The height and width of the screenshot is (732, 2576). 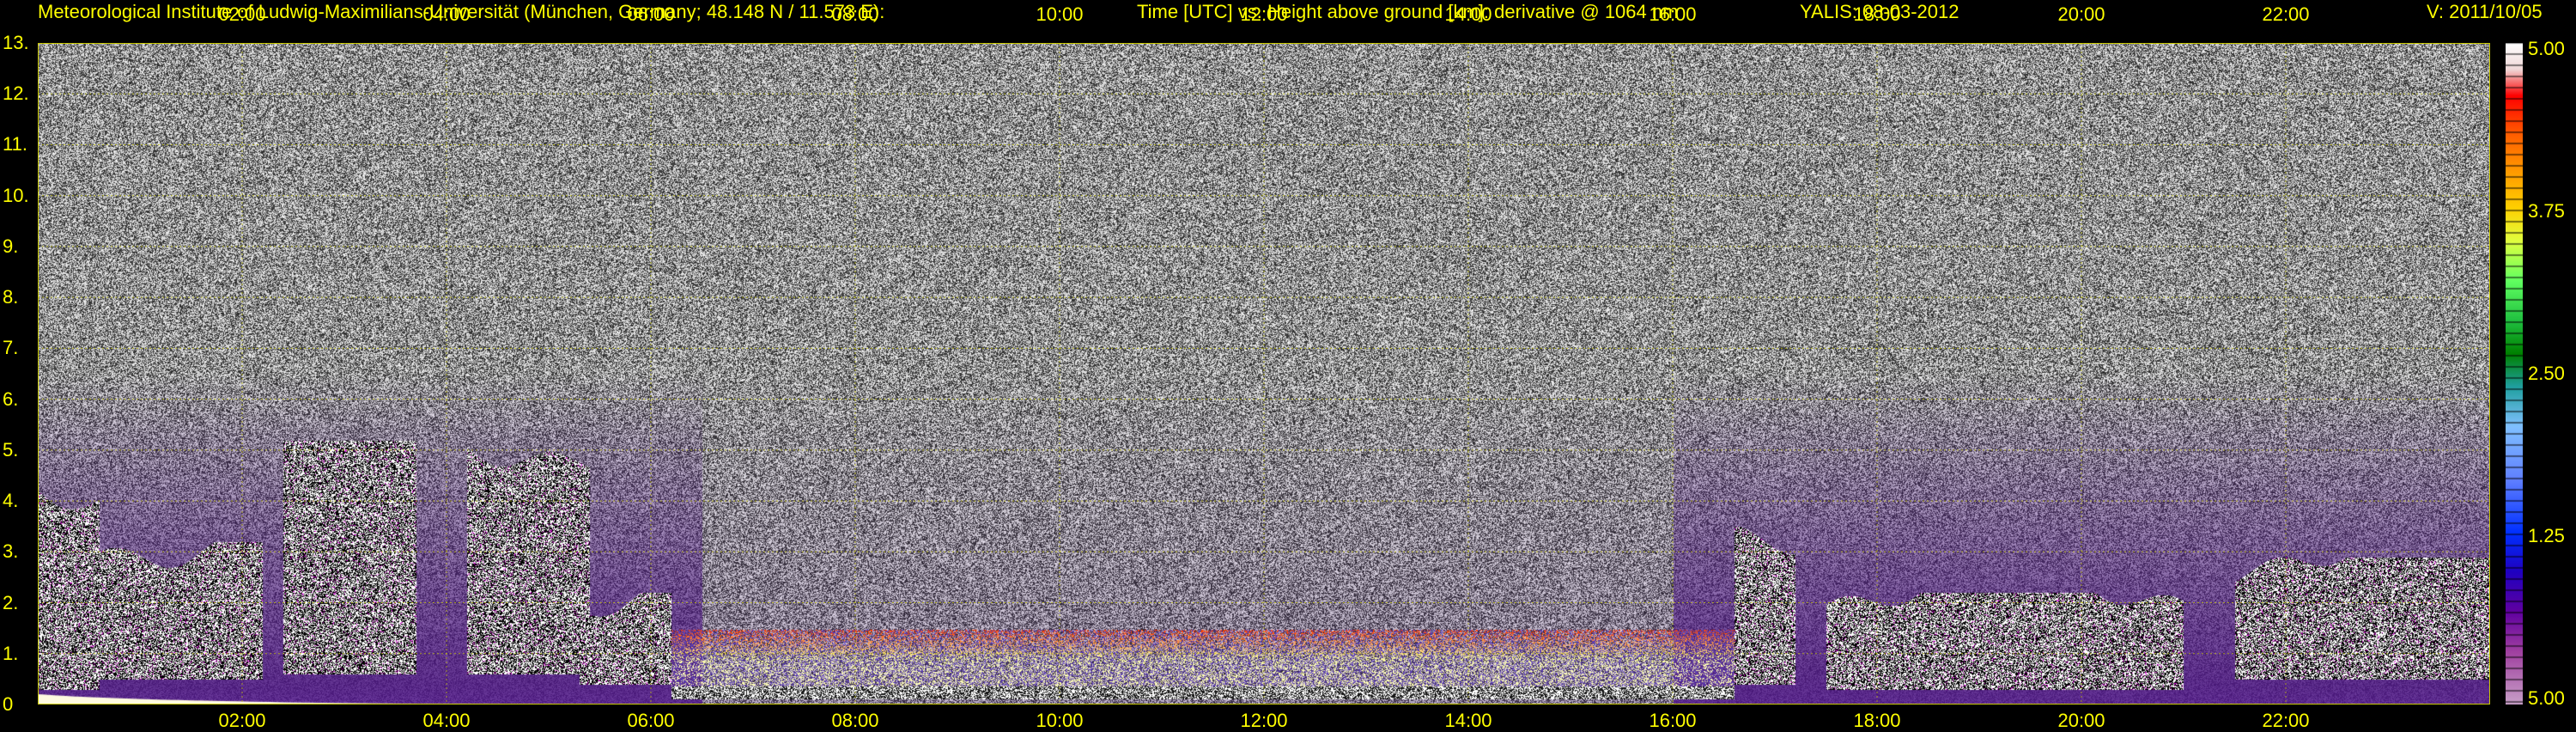 What do you see at coordinates (1673, 720) in the screenshot?
I see `x-tick-bottom-7: 16:00` at bounding box center [1673, 720].